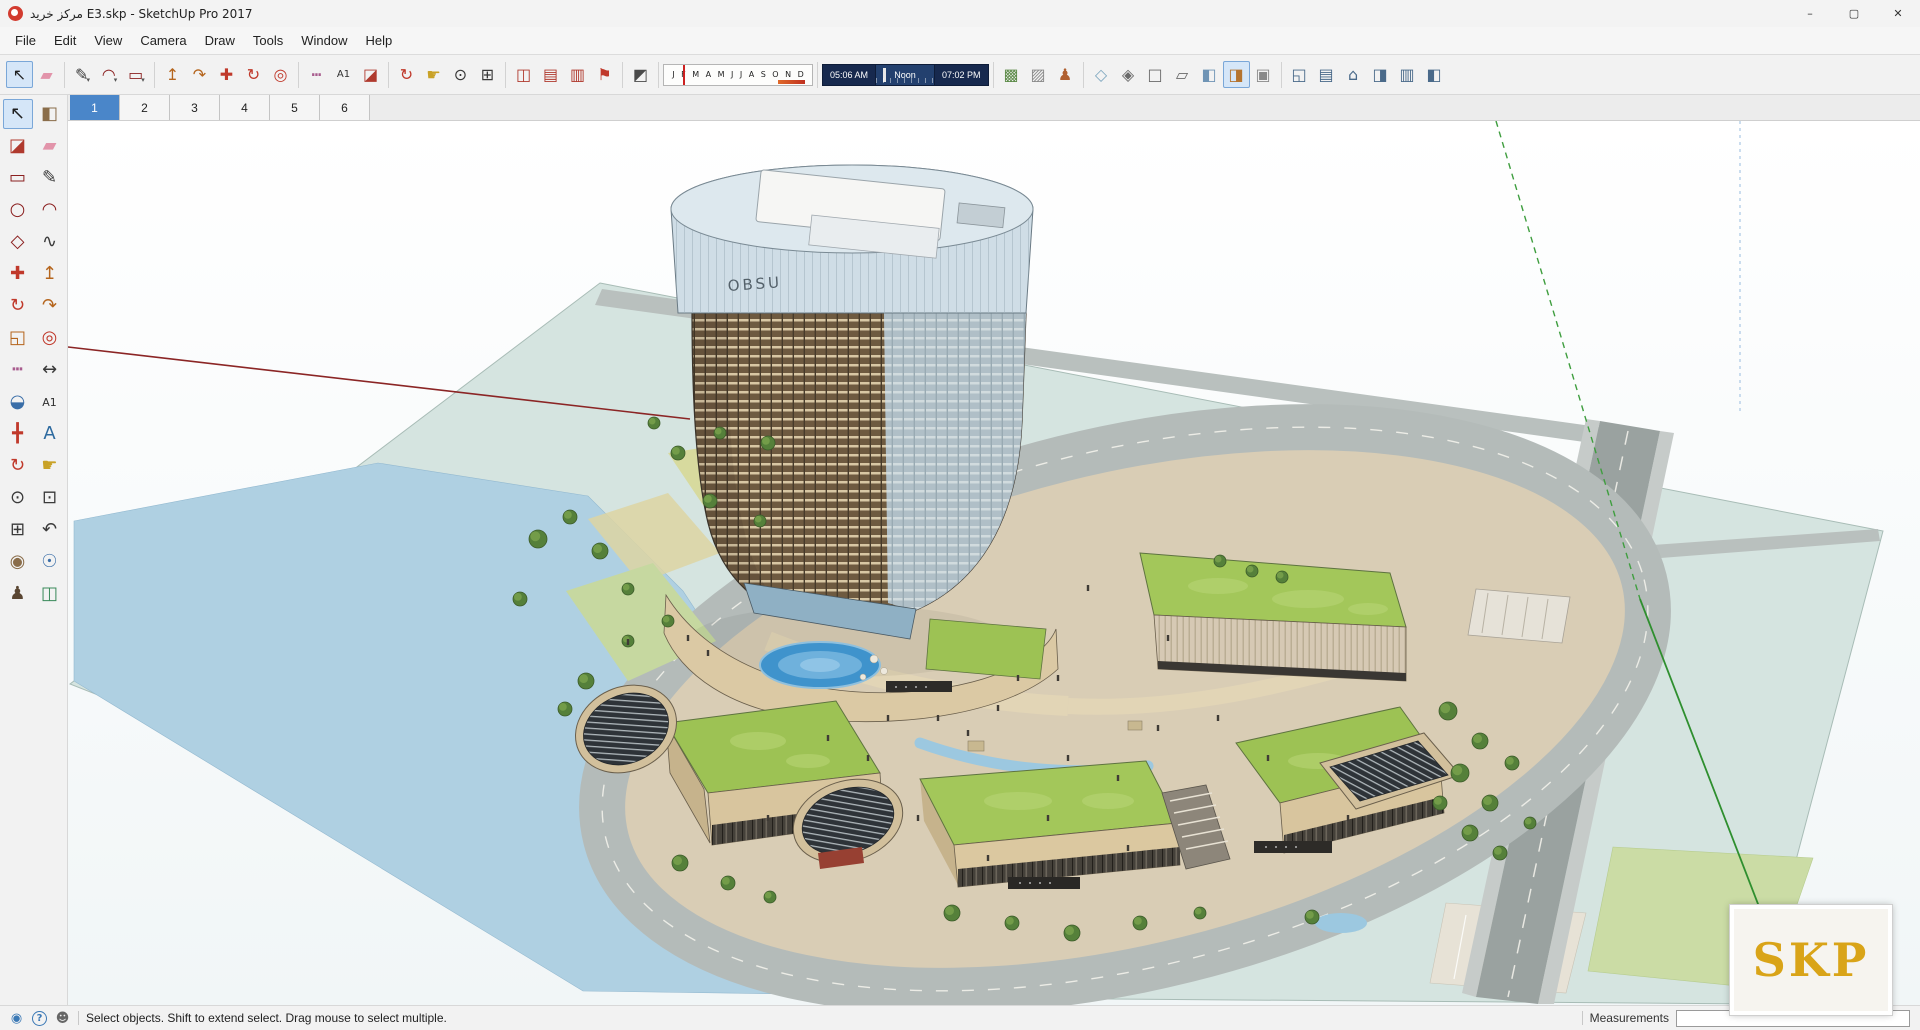 The width and height of the screenshot is (1920, 1030). What do you see at coordinates (136, 74) in the screenshot?
I see `rectangle-button: ▭ ▾` at bounding box center [136, 74].